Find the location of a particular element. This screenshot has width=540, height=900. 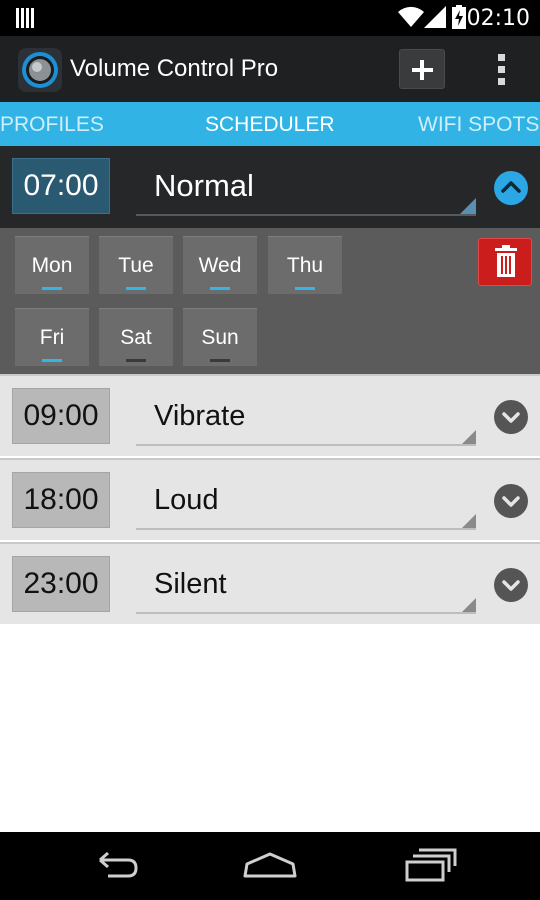

recent-apps-icon is located at coordinates (431, 865).